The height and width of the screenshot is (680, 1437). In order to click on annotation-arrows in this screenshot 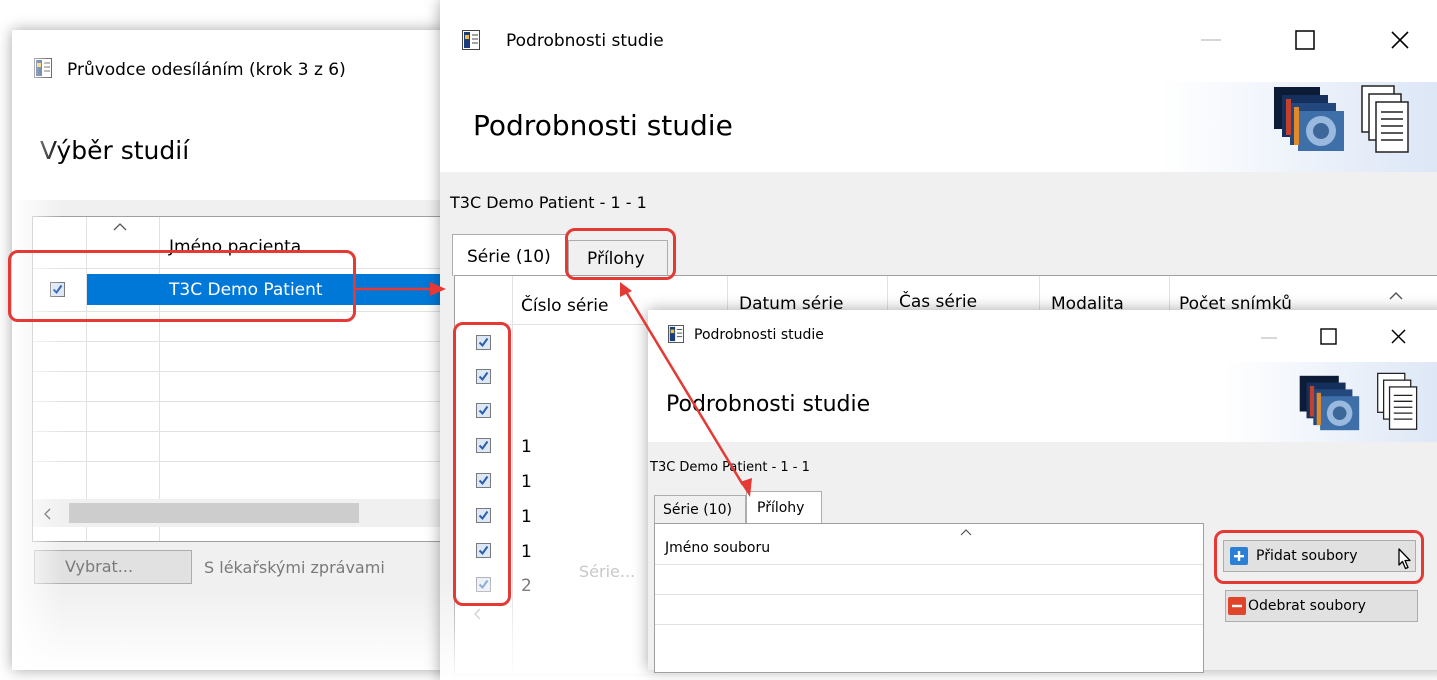, I will do `click(554, 389)`.